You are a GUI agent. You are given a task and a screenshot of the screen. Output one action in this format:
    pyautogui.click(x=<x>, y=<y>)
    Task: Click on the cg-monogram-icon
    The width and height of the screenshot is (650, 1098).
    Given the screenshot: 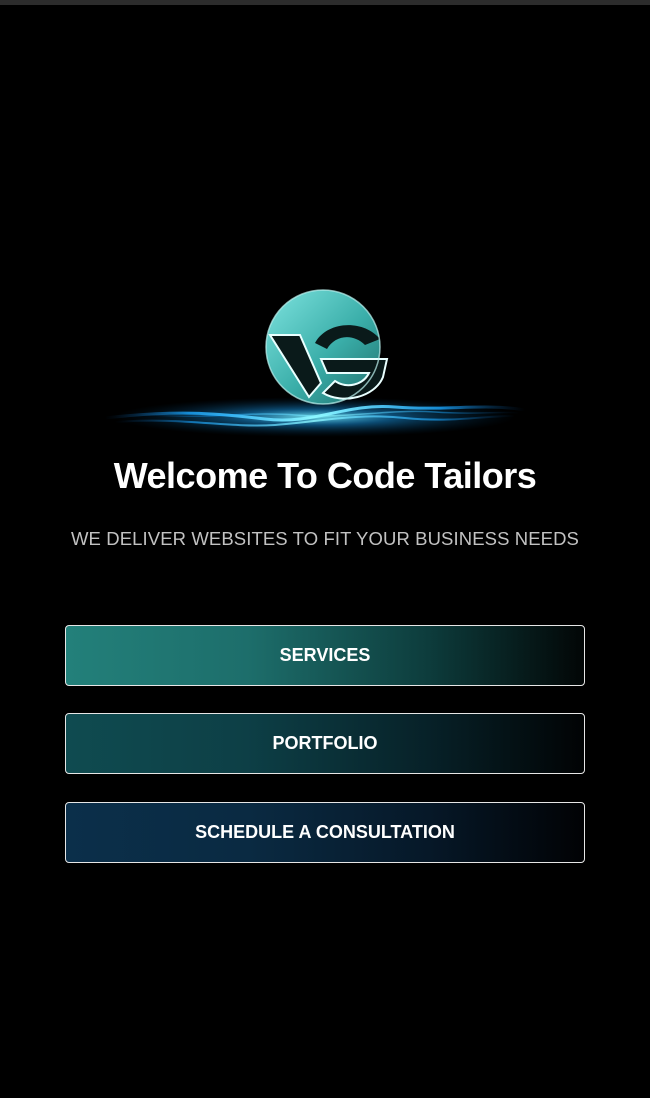 What is the action you would take?
    pyautogui.click(x=327, y=347)
    